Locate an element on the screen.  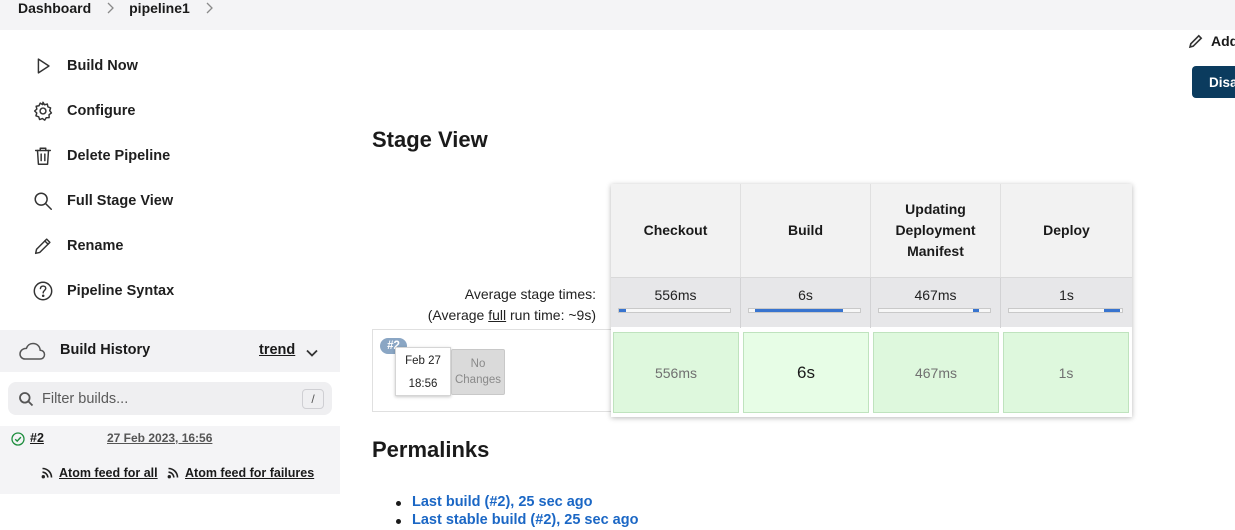
avg-cell-checkout: 556ms is located at coordinates (676, 303).